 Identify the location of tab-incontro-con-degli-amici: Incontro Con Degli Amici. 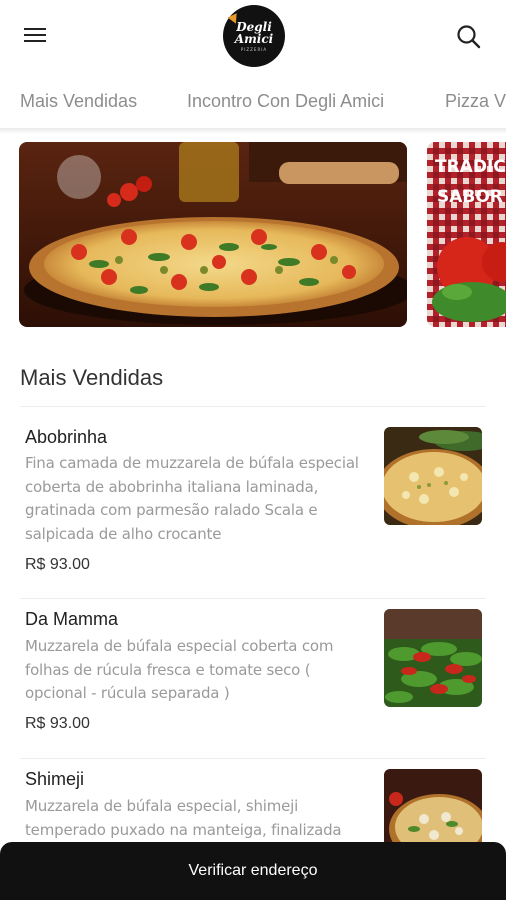
(285, 101).